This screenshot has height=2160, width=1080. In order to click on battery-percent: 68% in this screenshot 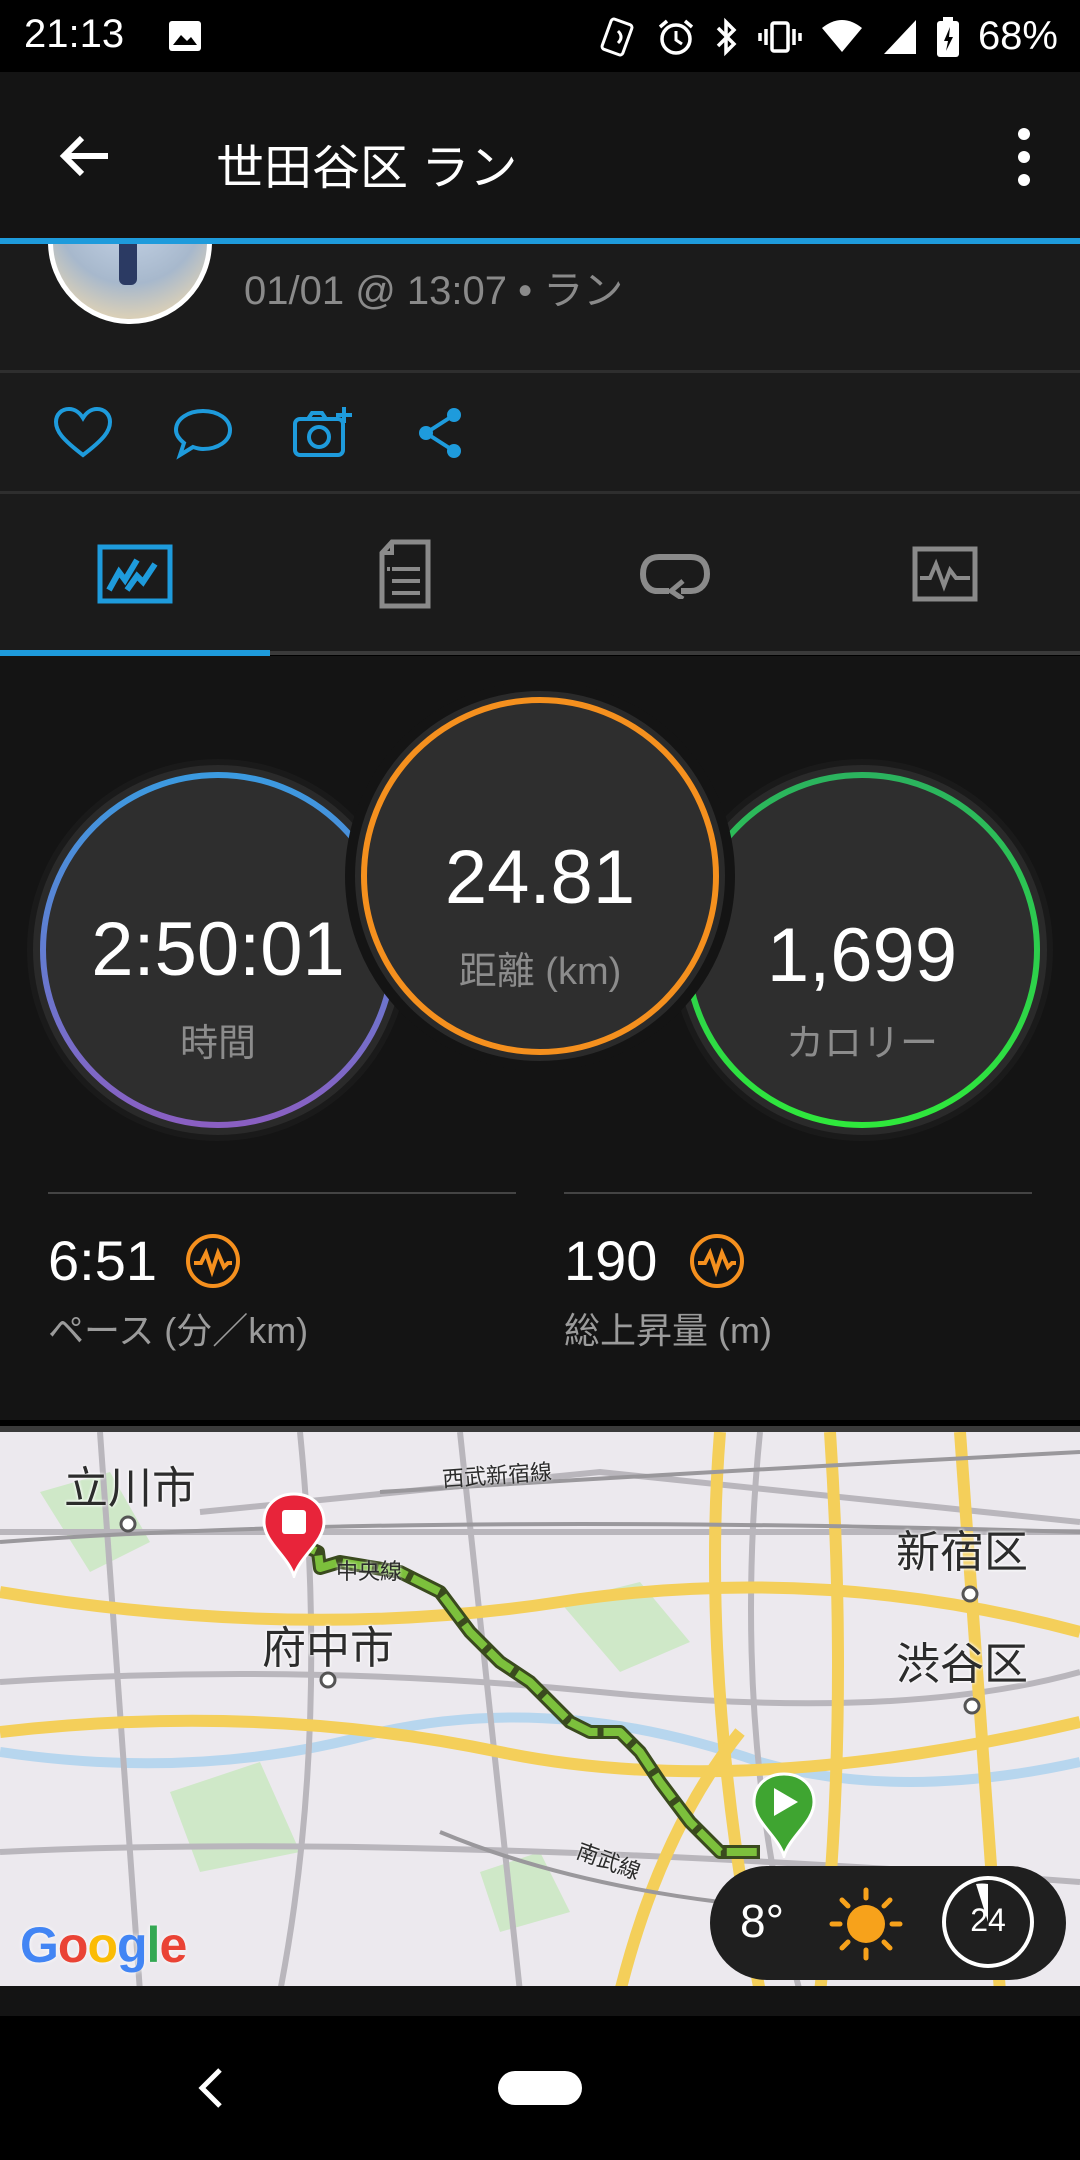, I will do `click(1017, 36)`.